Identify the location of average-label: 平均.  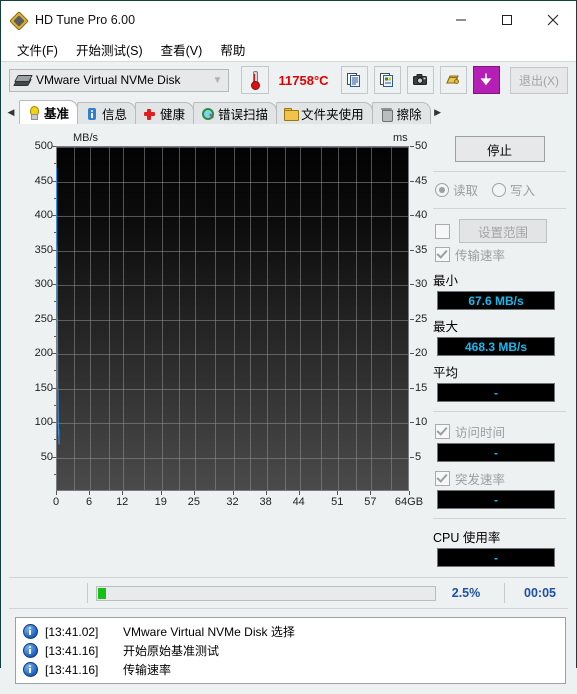
(499, 371).